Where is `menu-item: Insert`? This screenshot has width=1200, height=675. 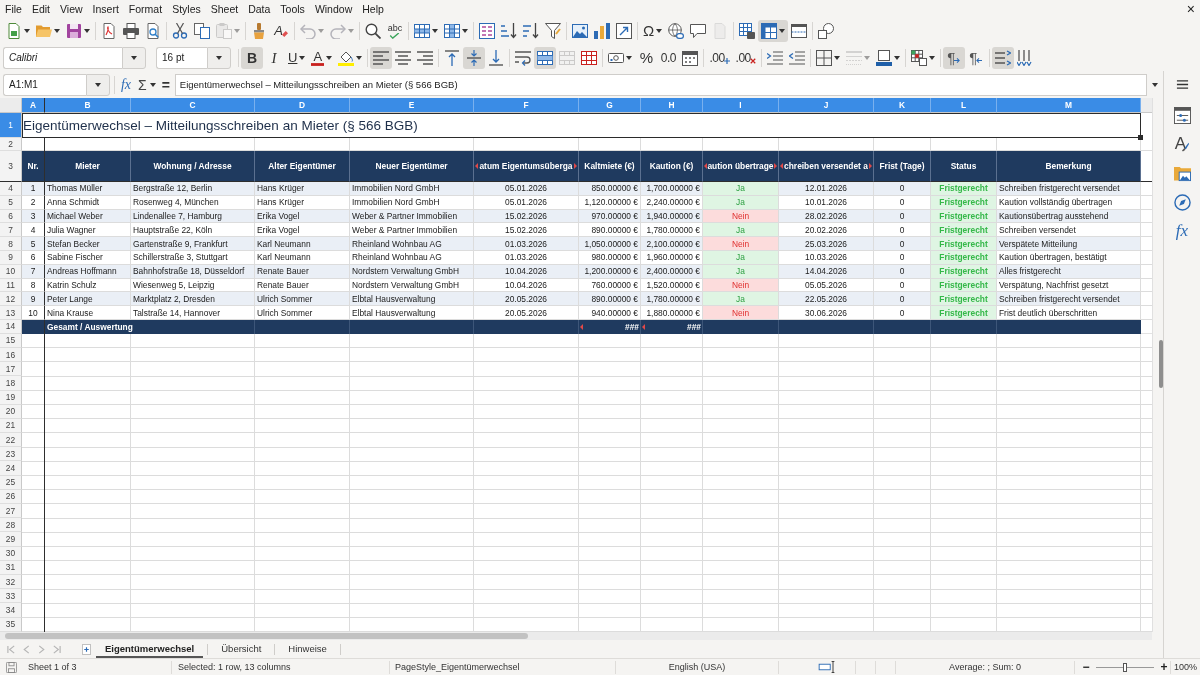
menu-item: Insert is located at coordinates (105, 9).